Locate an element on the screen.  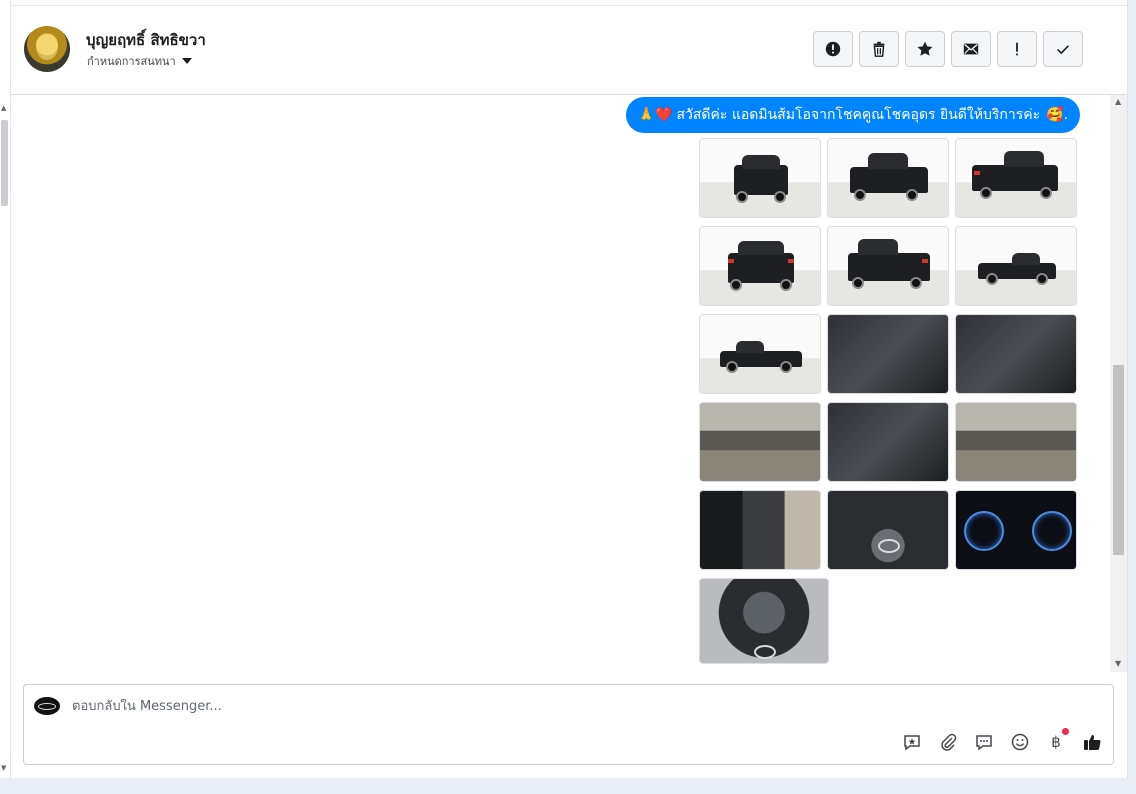
contact-avatar is located at coordinates (47, 49).